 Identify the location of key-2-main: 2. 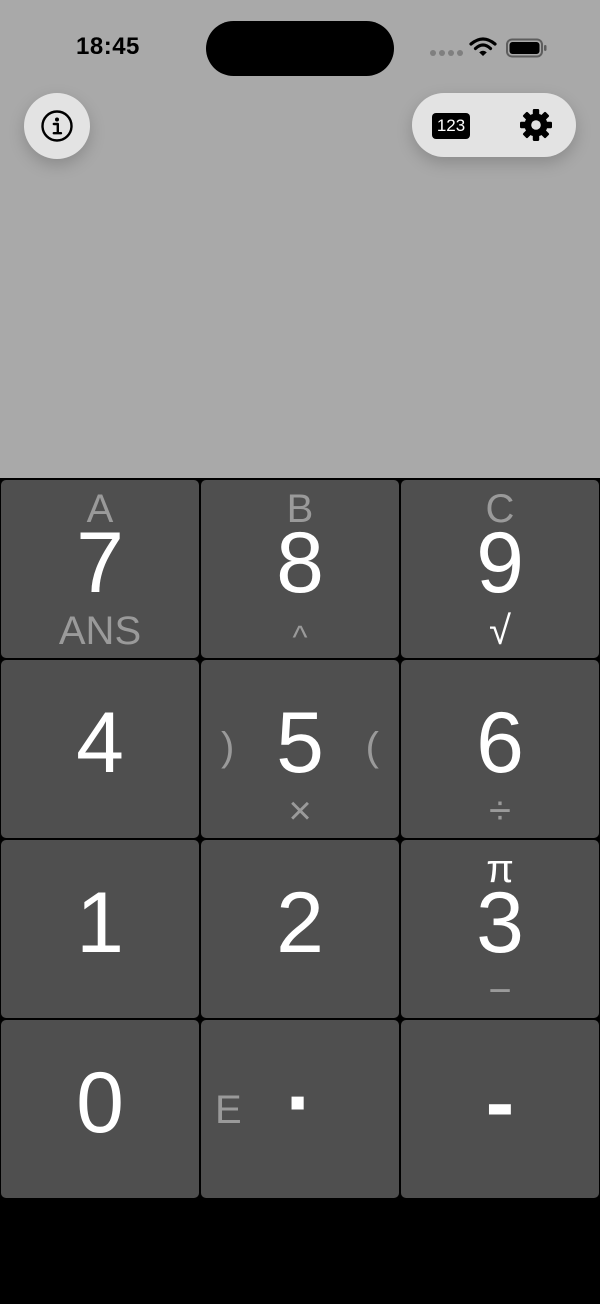
(300, 923).